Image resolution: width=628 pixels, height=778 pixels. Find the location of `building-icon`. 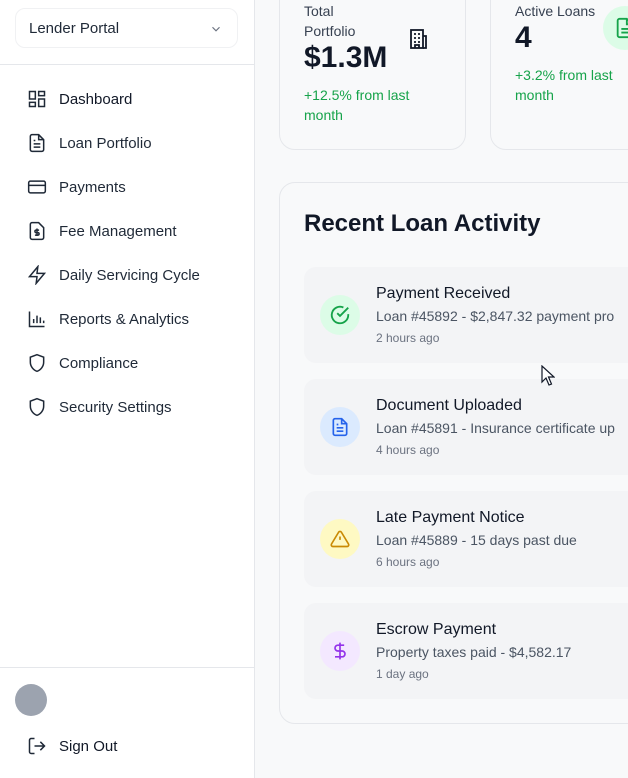

building-icon is located at coordinates (418, 39).